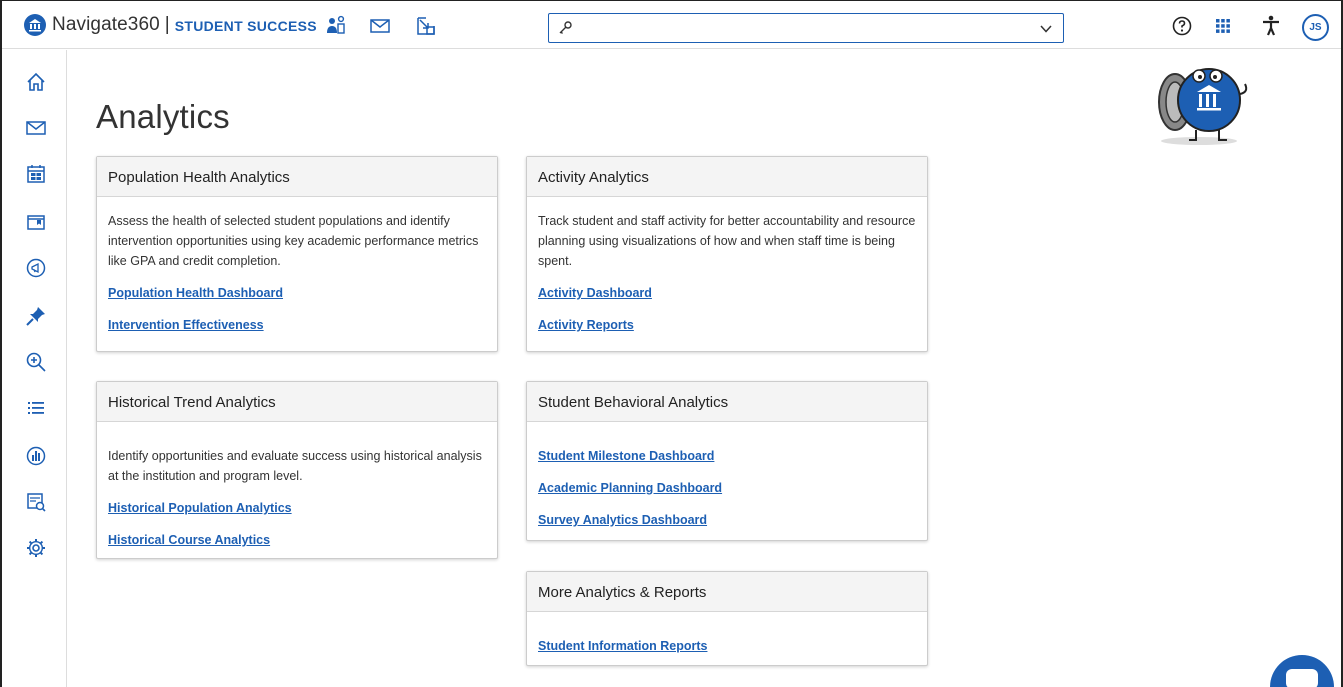  I want to click on link-student-information-reports: Student Information Reports, so click(727, 646).